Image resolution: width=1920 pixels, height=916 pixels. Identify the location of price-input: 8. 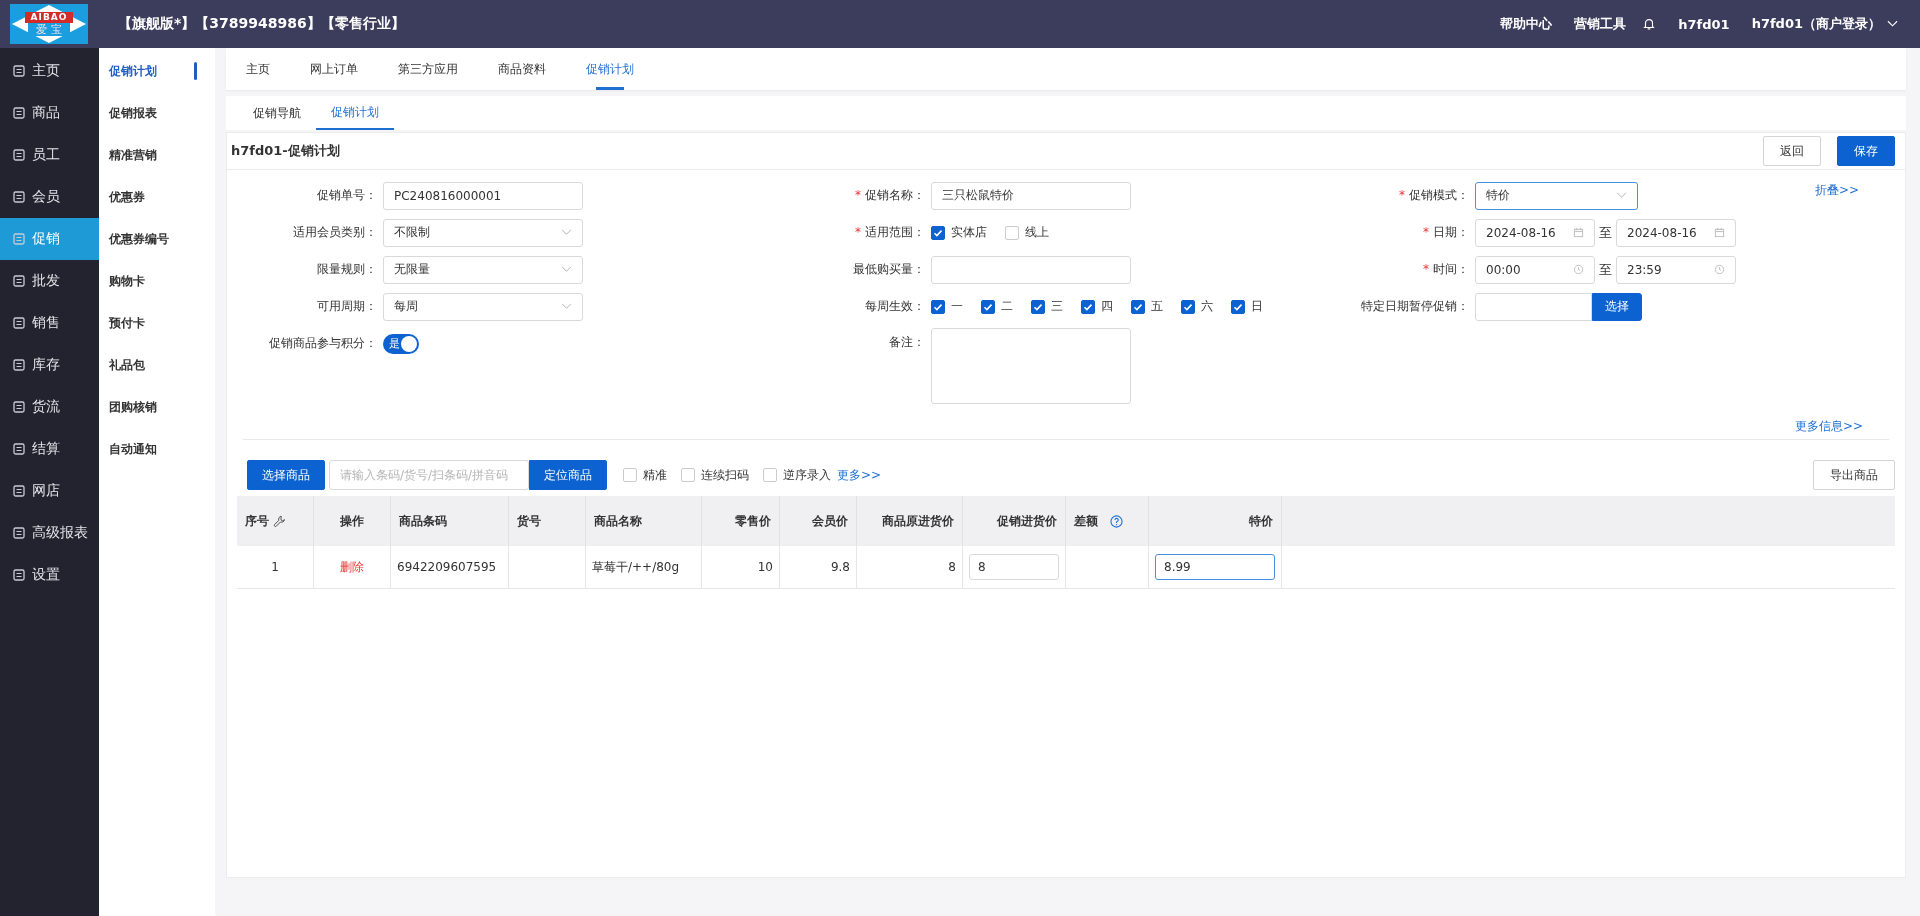
(1014, 567).